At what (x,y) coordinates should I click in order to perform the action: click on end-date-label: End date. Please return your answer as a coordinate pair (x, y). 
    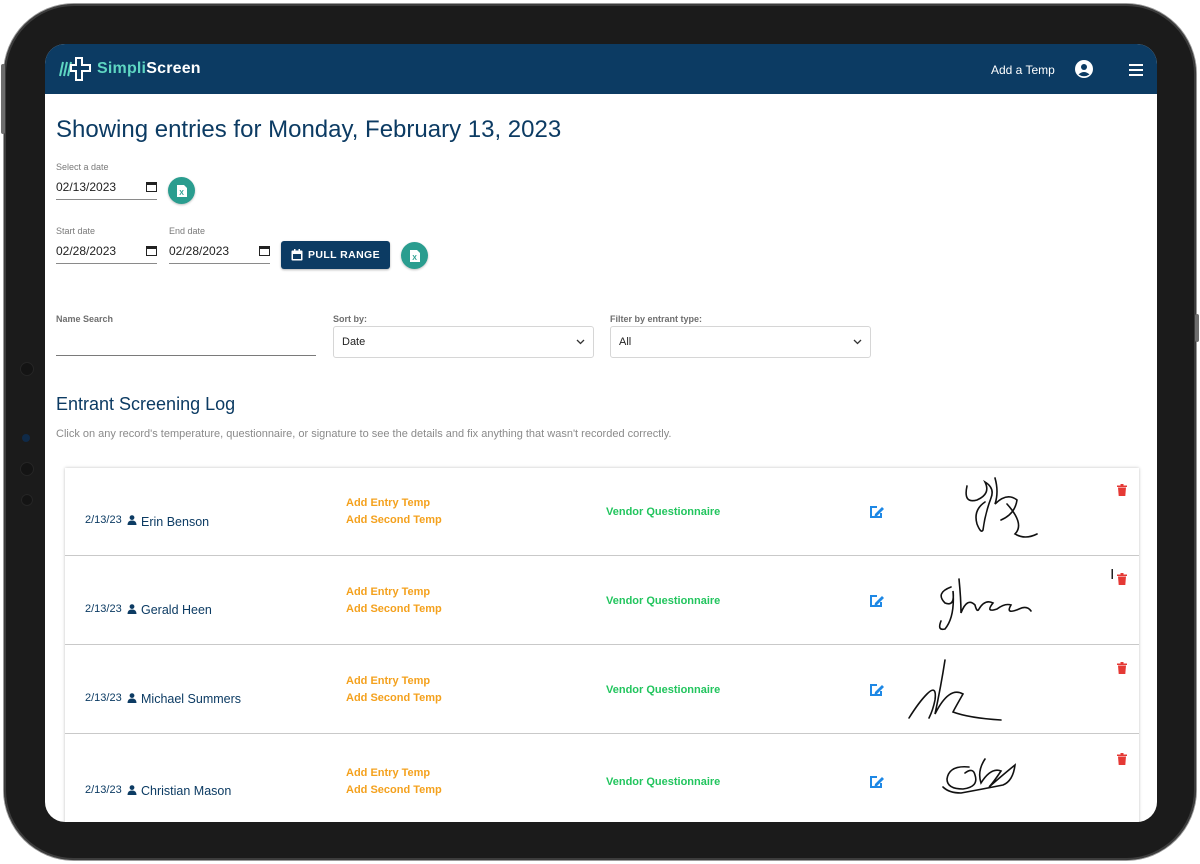
    Looking at the image, I should click on (187, 231).